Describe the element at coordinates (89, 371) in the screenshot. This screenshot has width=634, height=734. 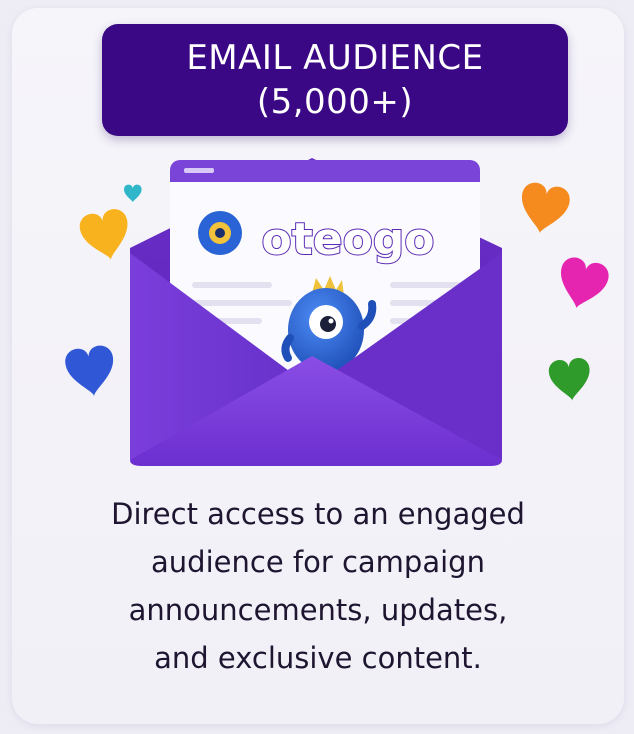
I see `blue-heart-icon` at that location.